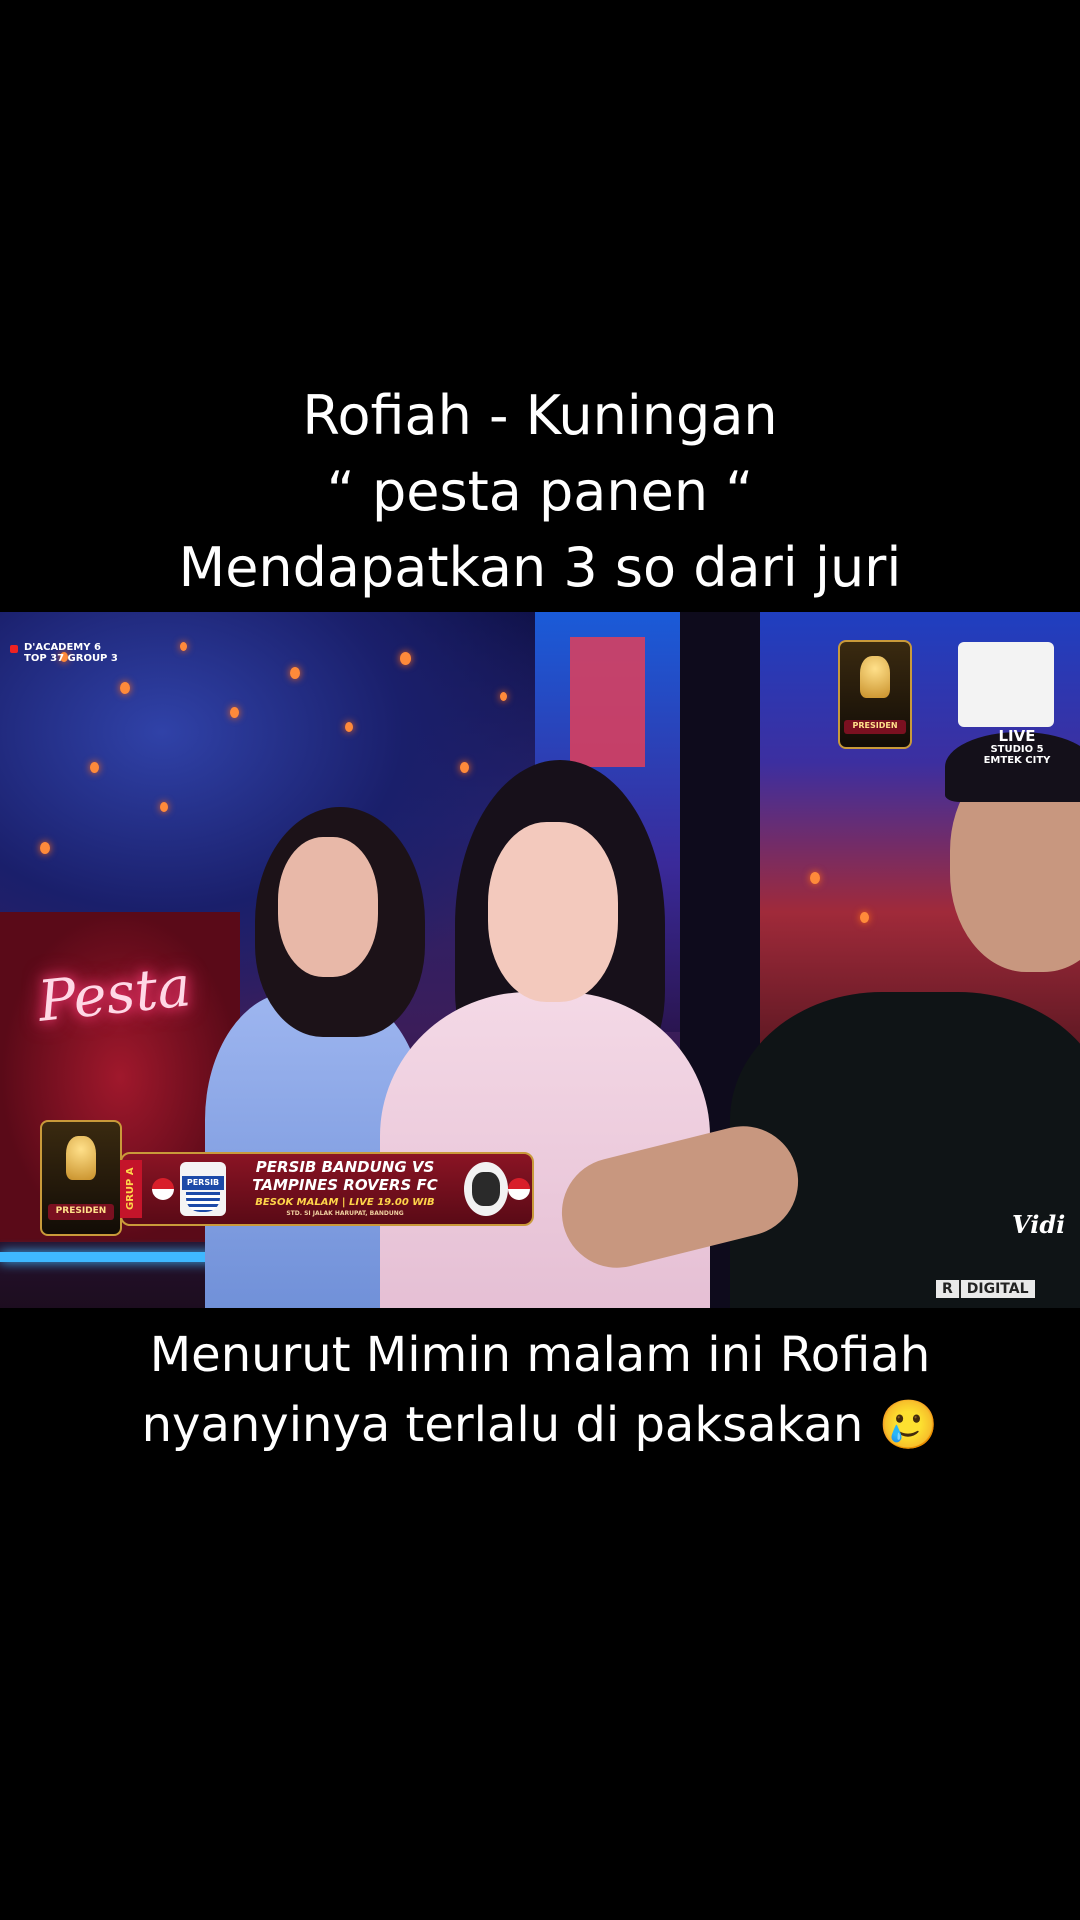  What do you see at coordinates (607, 702) in the screenshot?
I see `stage-flag` at bounding box center [607, 702].